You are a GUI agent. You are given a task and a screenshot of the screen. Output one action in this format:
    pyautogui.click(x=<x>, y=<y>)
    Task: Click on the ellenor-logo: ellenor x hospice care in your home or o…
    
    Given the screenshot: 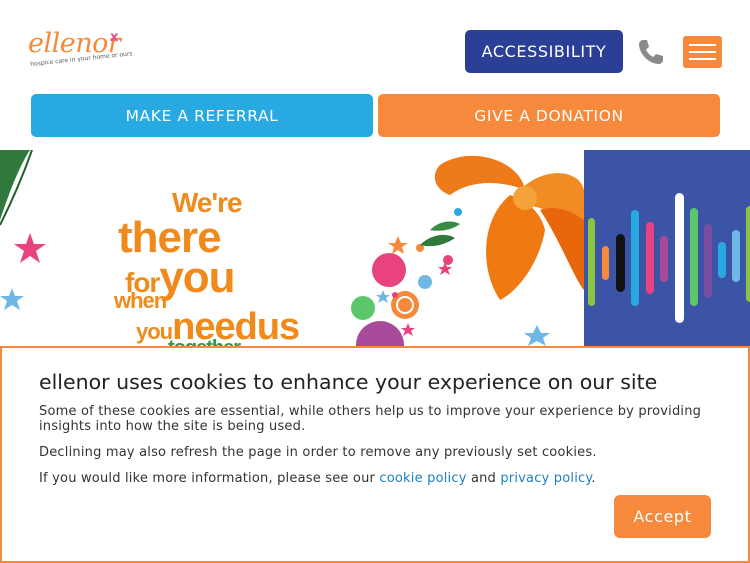 What is the action you would take?
    pyautogui.click(x=80, y=53)
    